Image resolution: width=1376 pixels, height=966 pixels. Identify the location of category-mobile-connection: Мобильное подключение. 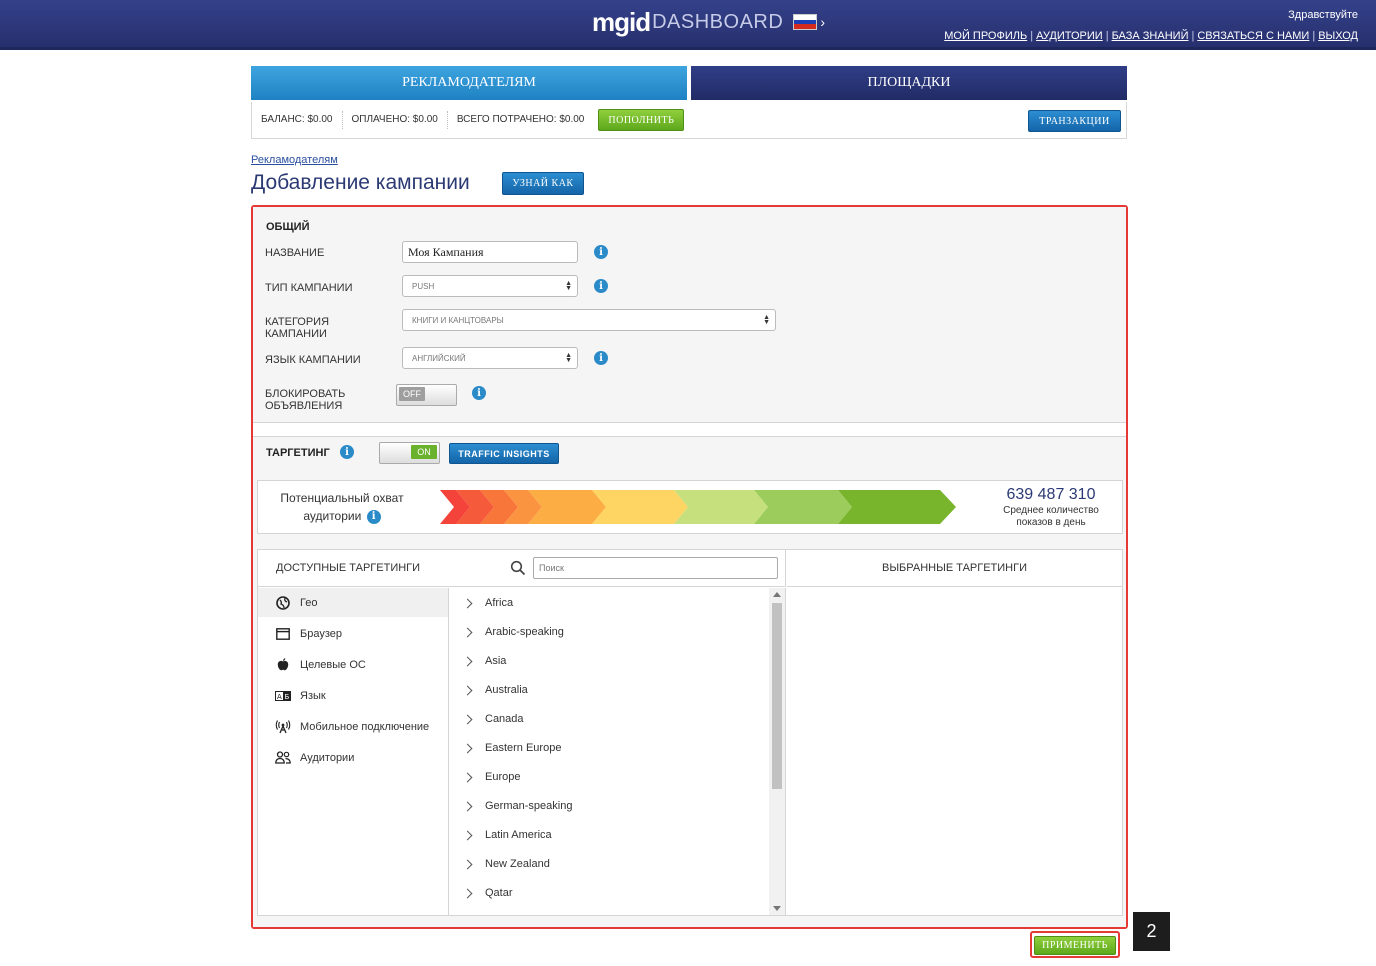
(353, 726).